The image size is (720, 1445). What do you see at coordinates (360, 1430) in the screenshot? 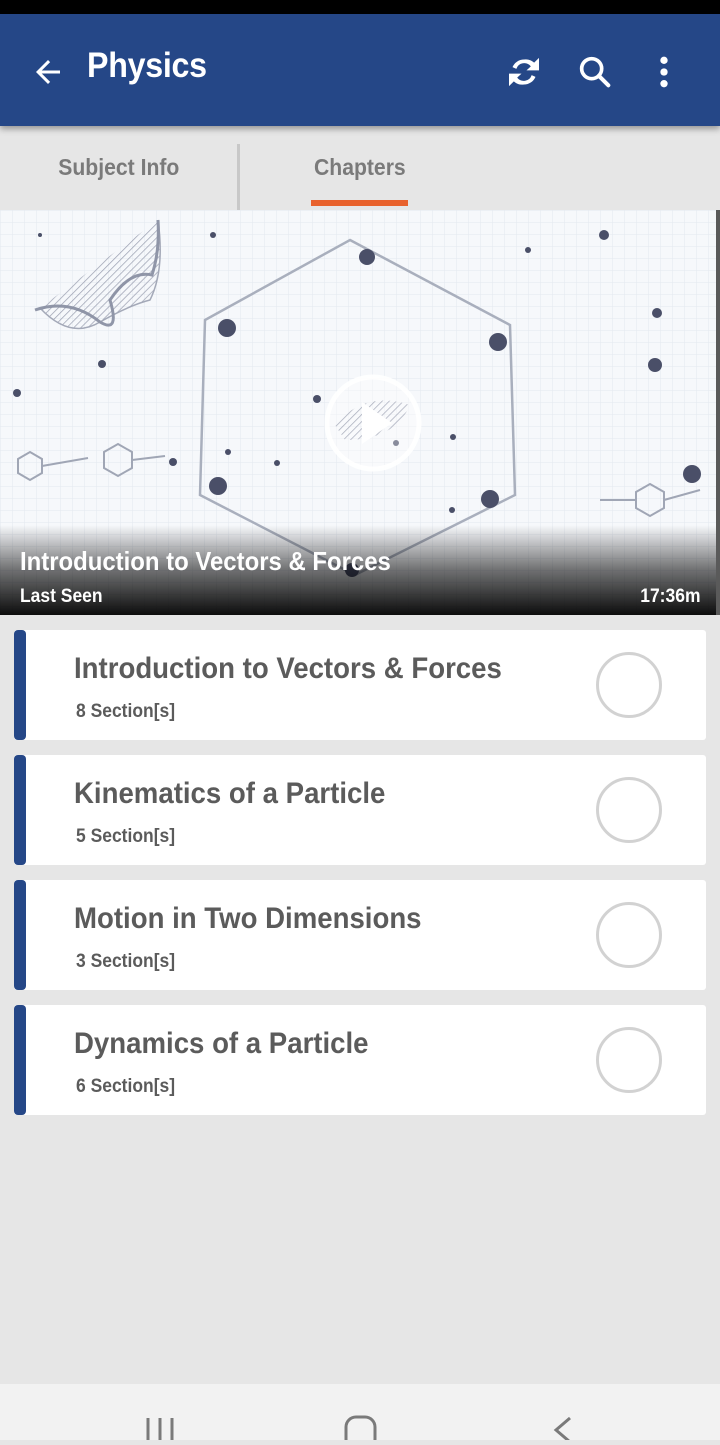
I see `home-icon` at bounding box center [360, 1430].